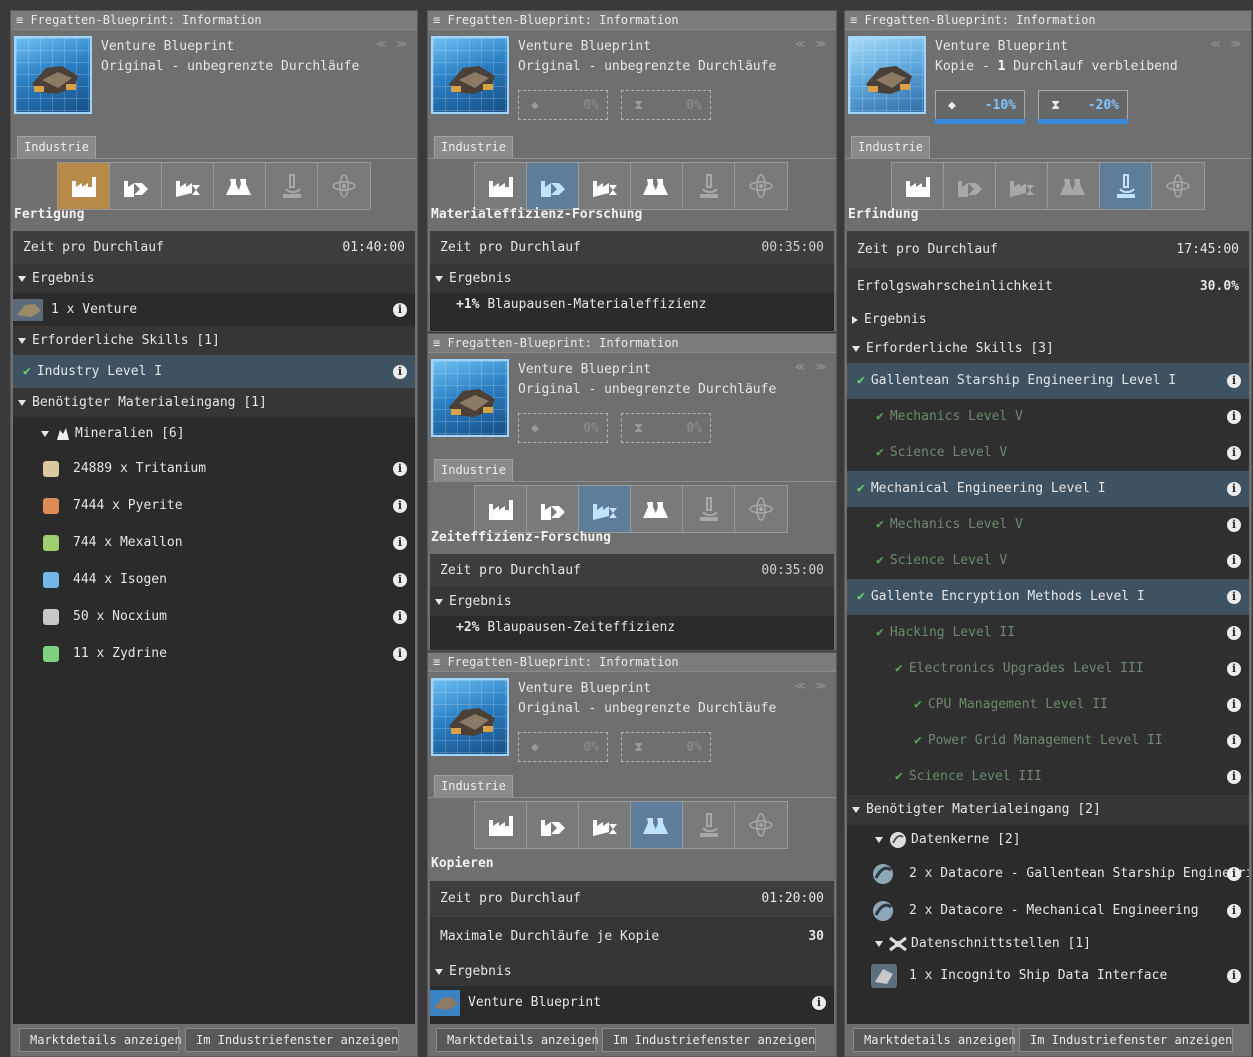 The width and height of the screenshot is (1253, 1057). I want to click on skills-header: Erforderliche Skills [3], so click(1048, 348).